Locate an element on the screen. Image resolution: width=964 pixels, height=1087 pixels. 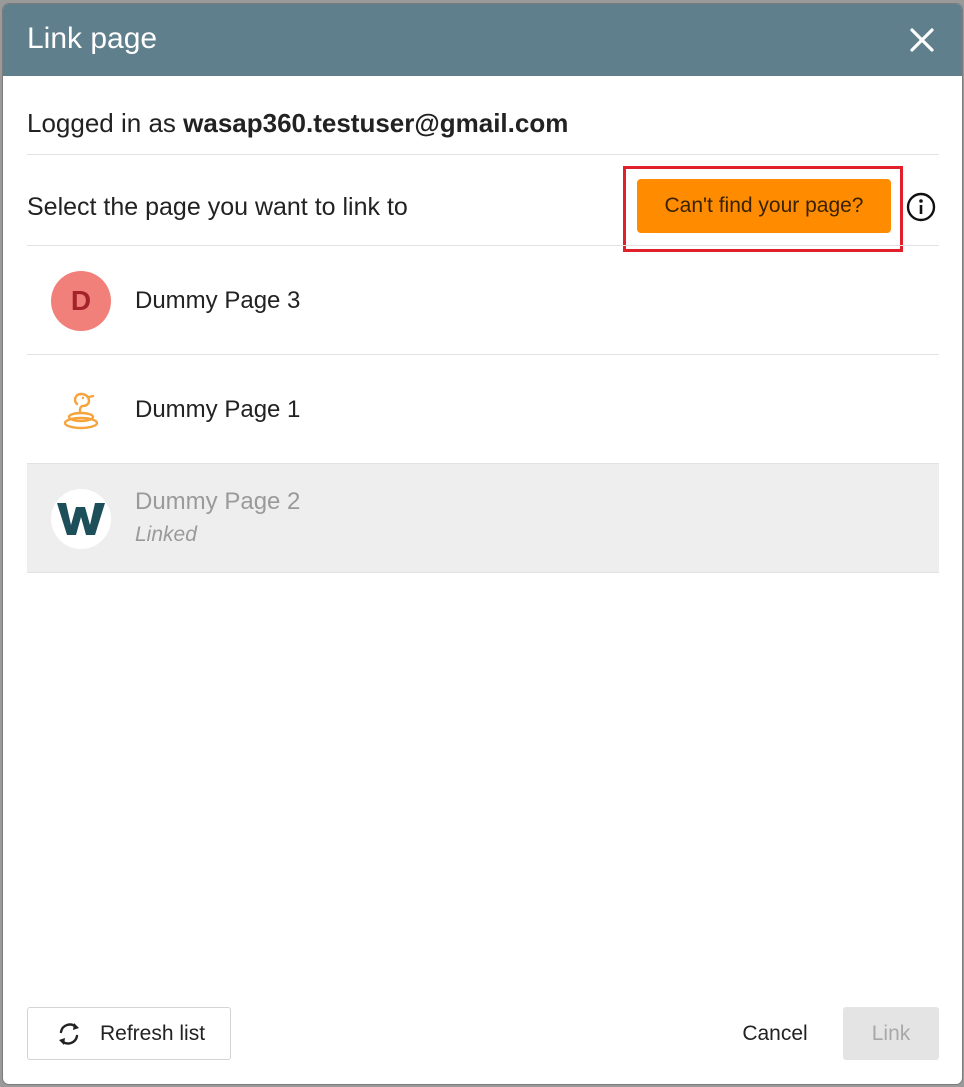
dialog-title: Link page is located at coordinates (92, 38).